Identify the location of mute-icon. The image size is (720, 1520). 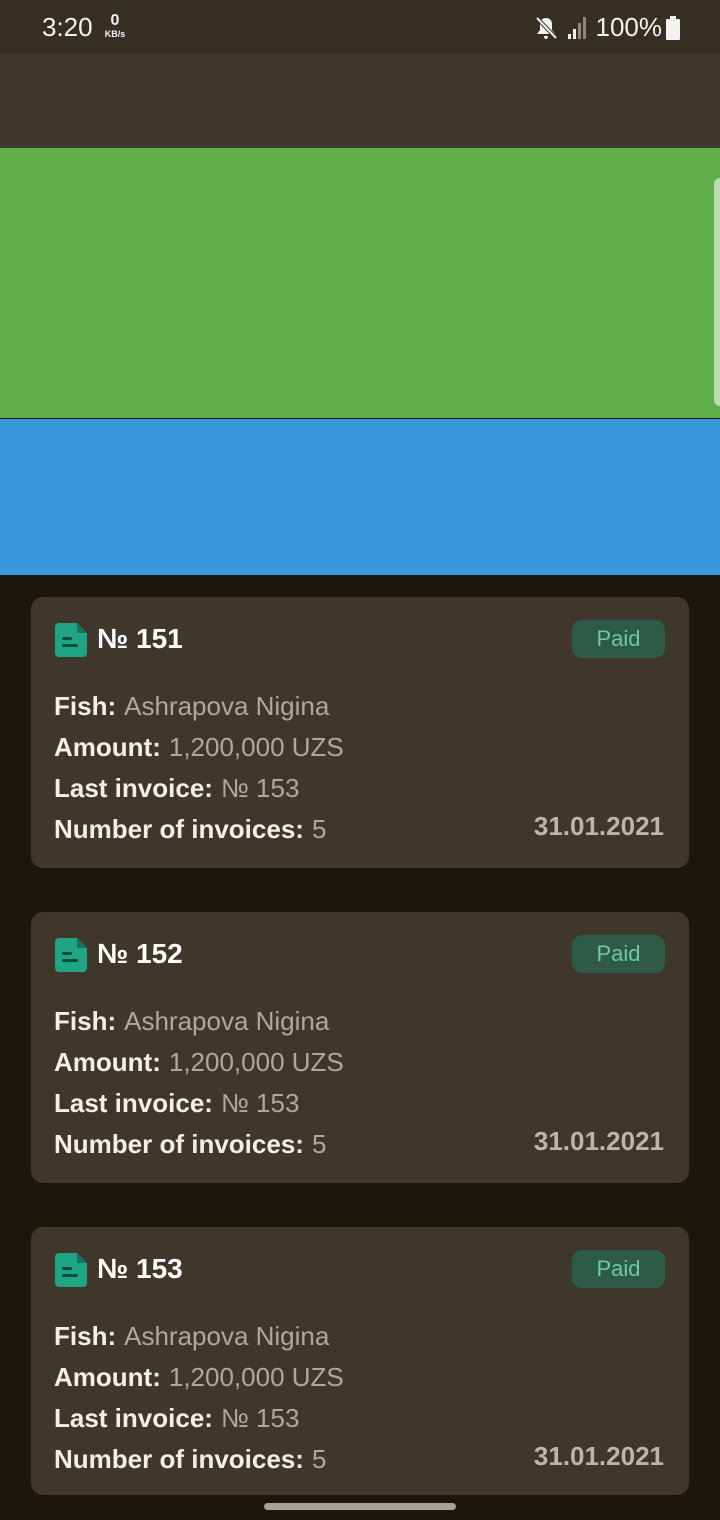
(546, 27).